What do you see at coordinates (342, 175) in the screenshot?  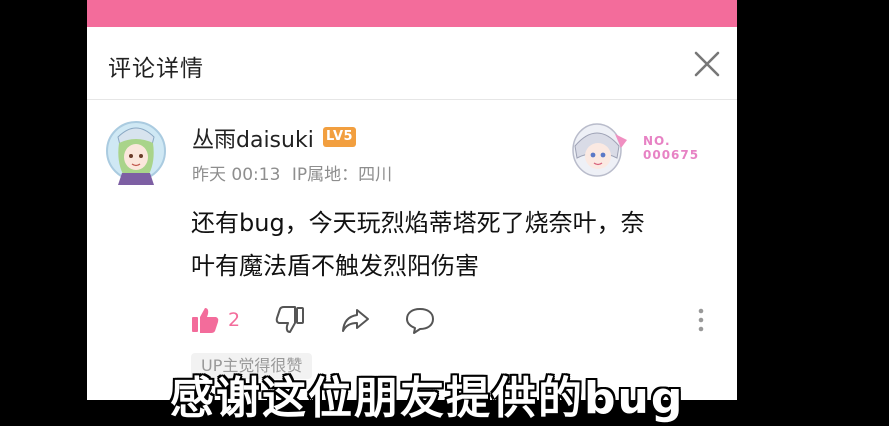 I see `ip-location: IP属地：四川` at bounding box center [342, 175].